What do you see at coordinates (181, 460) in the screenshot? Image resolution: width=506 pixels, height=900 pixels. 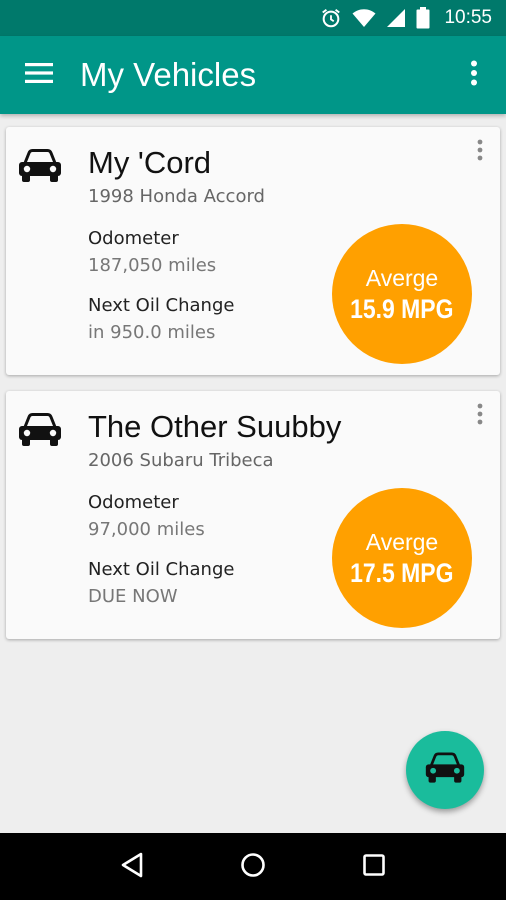 I see `vehicle-model: 2006 Subaru Tribeca` at bounding box center [181, 460].